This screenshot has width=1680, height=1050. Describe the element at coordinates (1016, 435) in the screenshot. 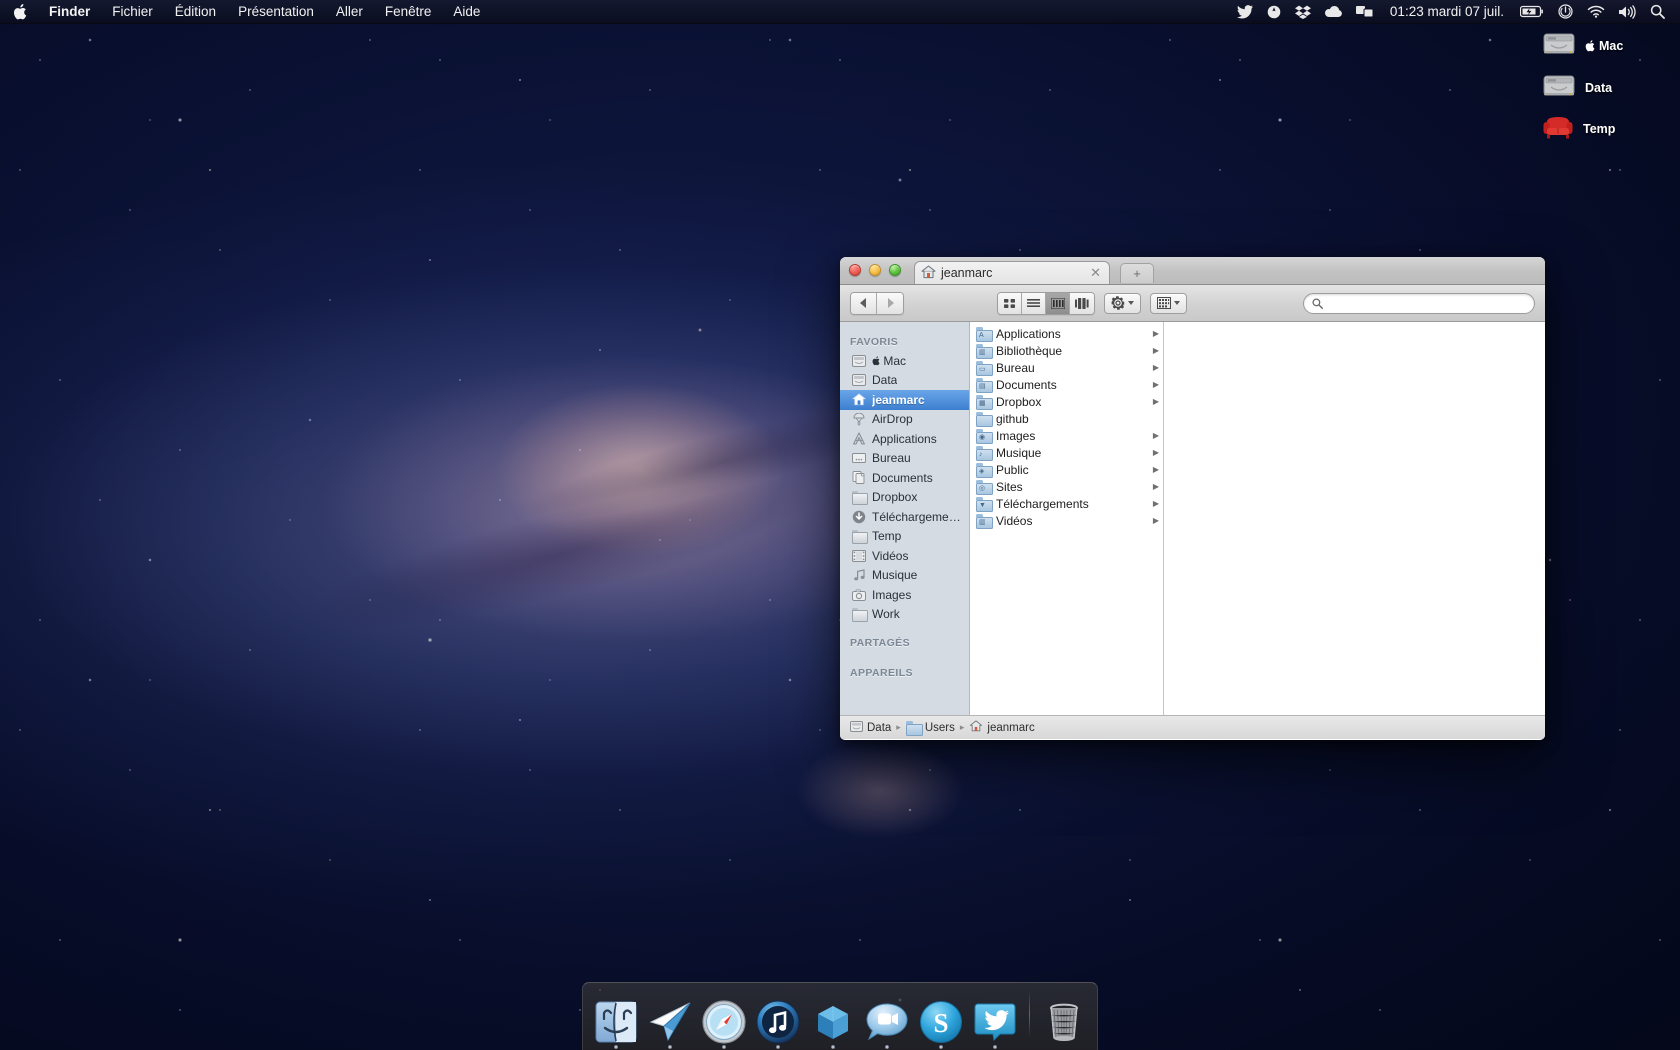

I see `file-name: Images` at that location.